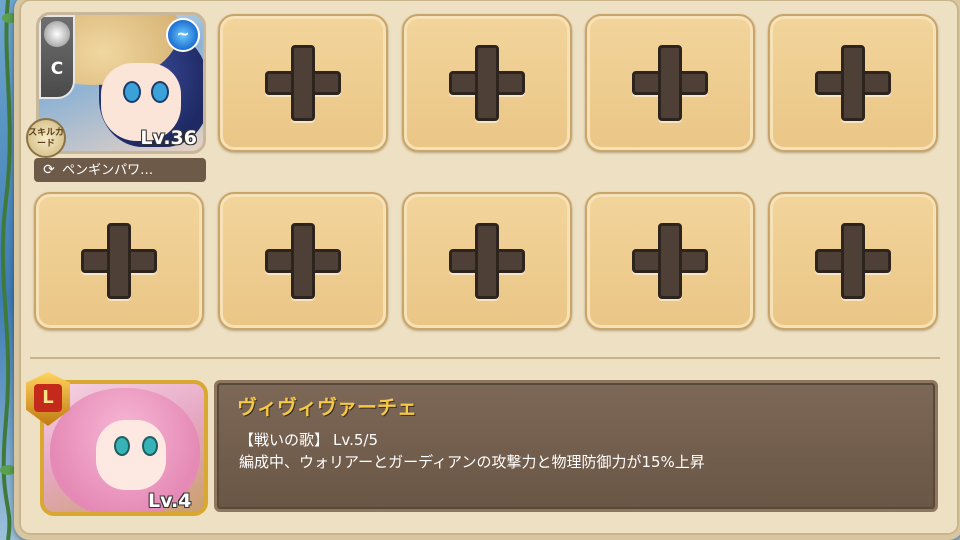  Describe the element at coordinates (57, 57) in the screenshot. I see `rarity-badge: C` at that location.